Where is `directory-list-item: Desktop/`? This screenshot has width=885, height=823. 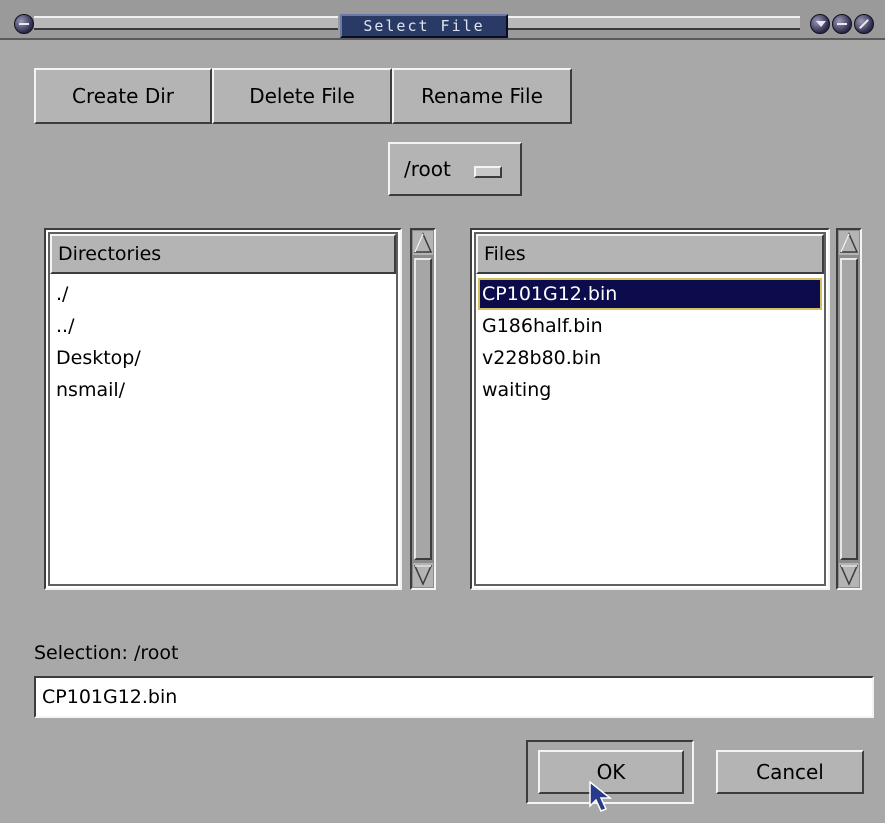
directory-list-item: Desktop/ is located at coordinates (223, 358).